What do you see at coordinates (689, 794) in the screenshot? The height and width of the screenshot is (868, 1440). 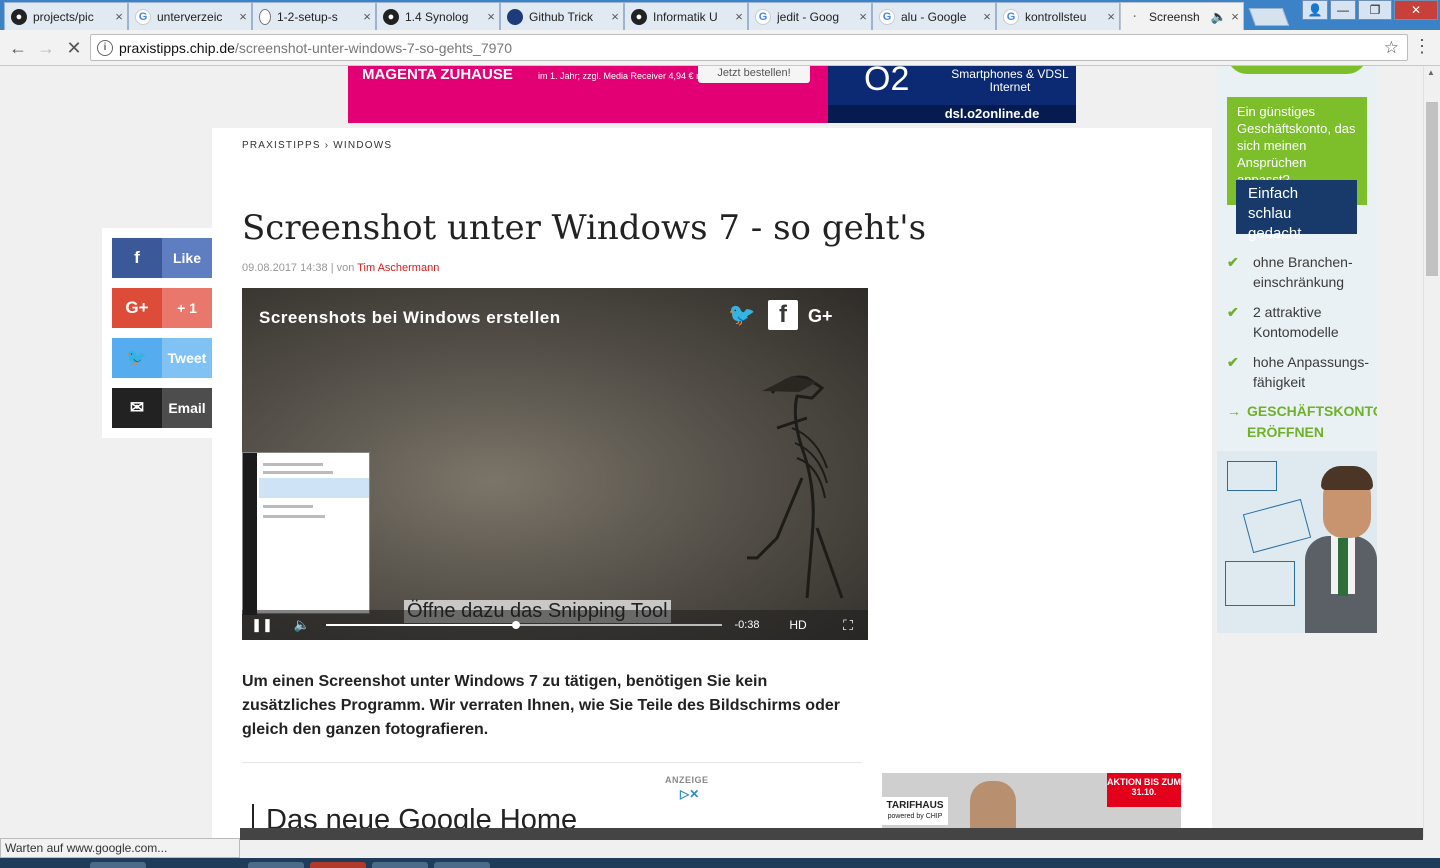 I see `adchoices-icon: ▷✕` at bounding box center [689, 794].